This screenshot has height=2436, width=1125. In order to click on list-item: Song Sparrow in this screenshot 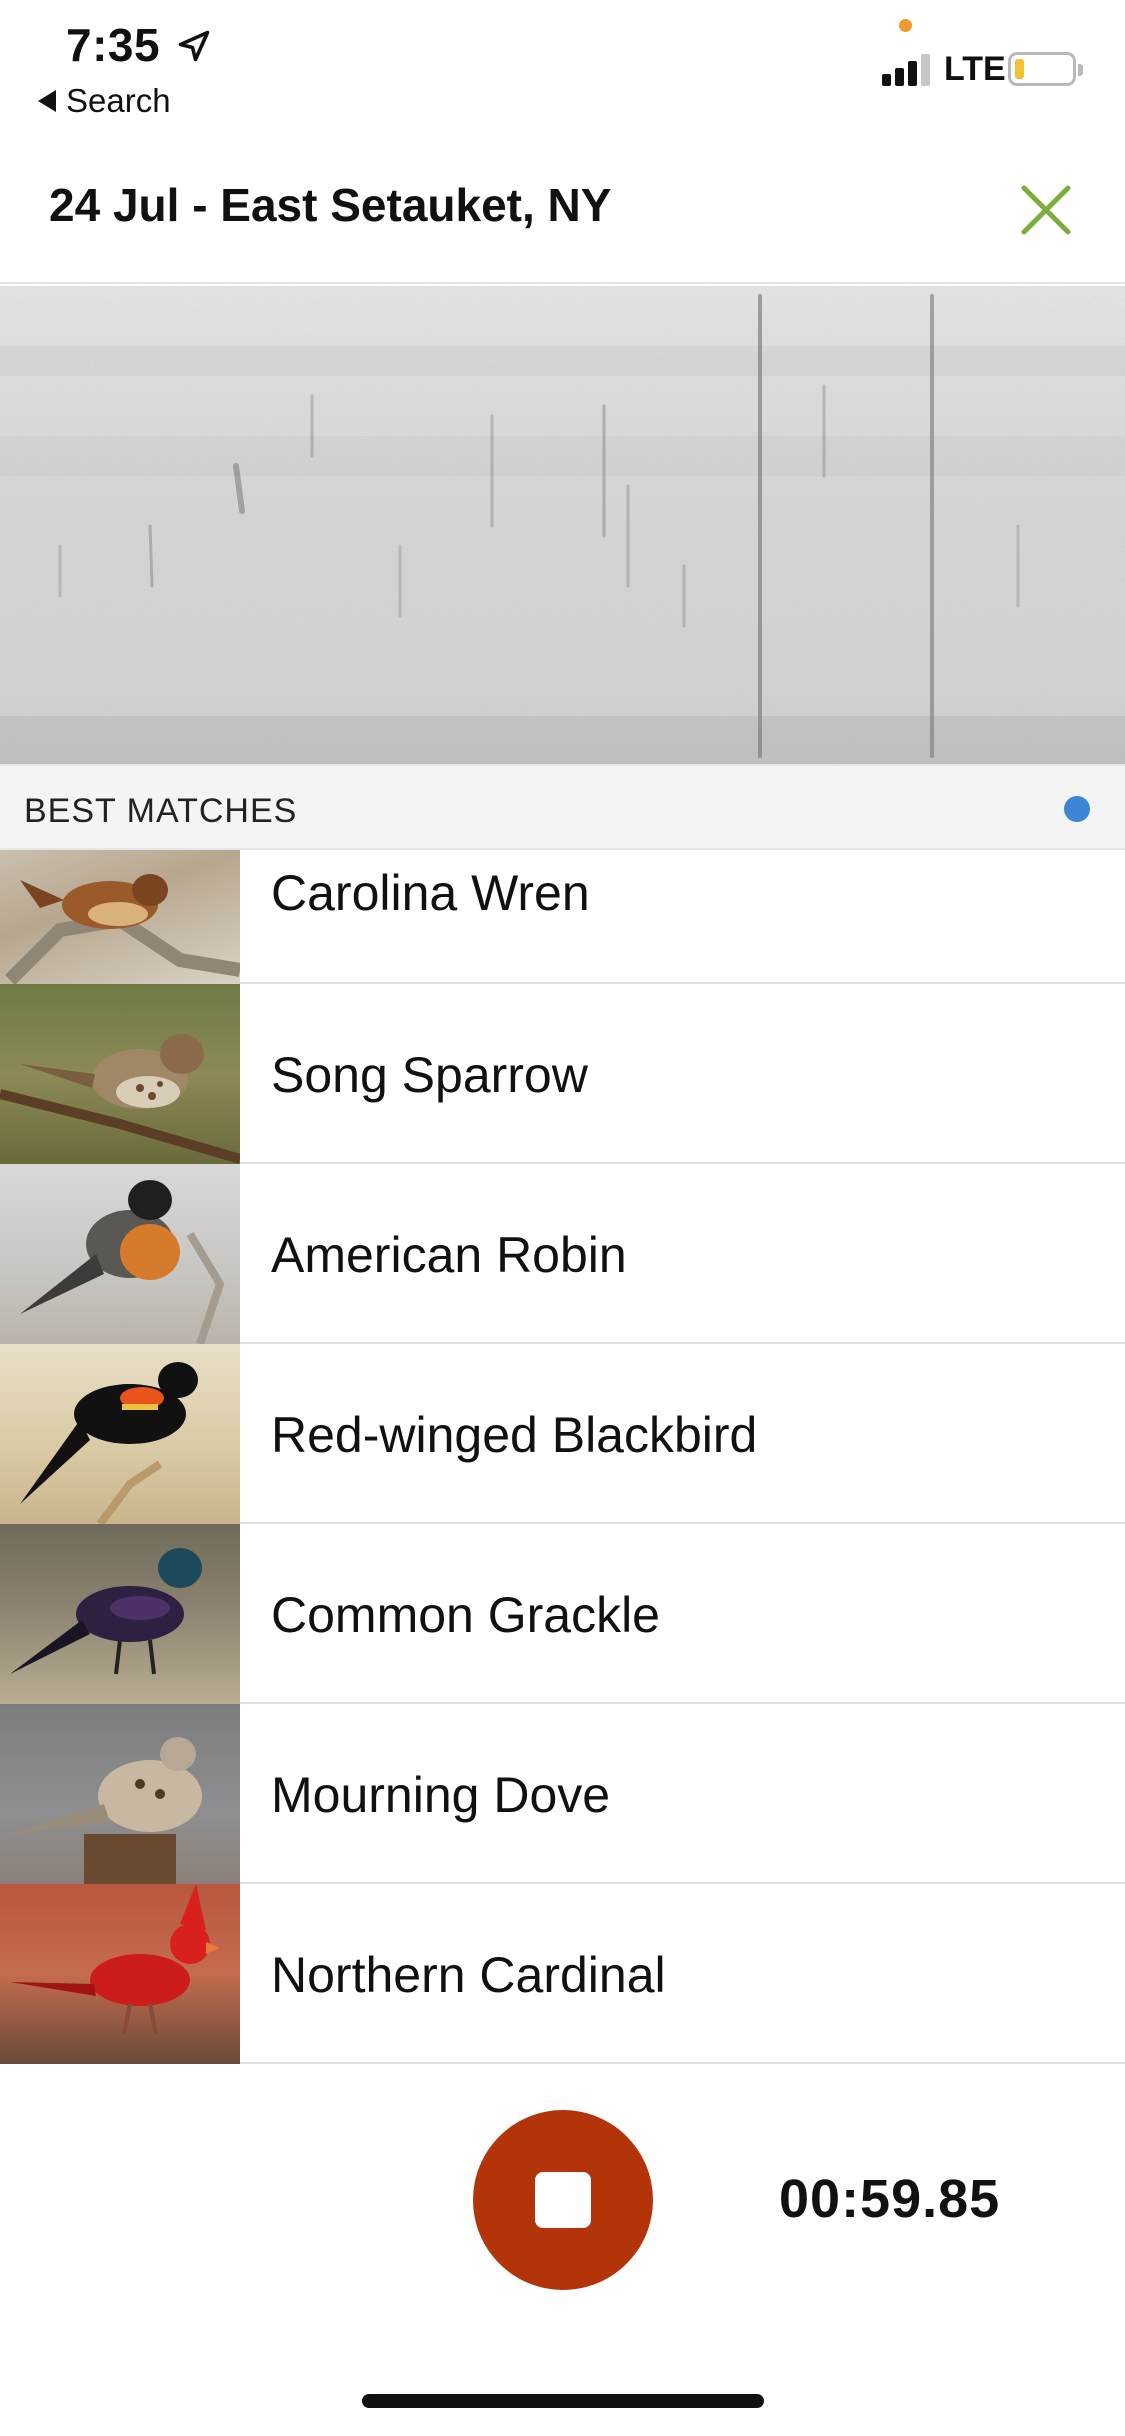, I will do `click(562, 1074)`.